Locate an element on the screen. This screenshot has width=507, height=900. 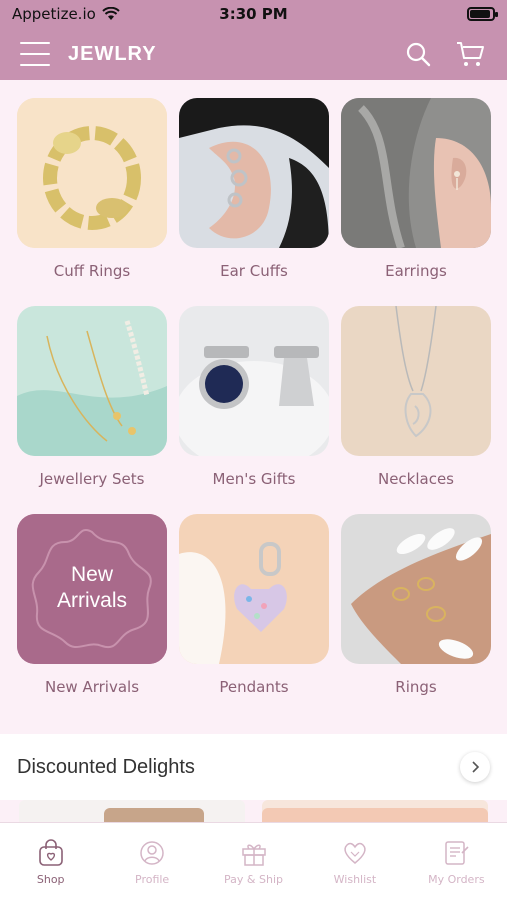
category-pendants: Pendants is located at coordinates (254, 618).